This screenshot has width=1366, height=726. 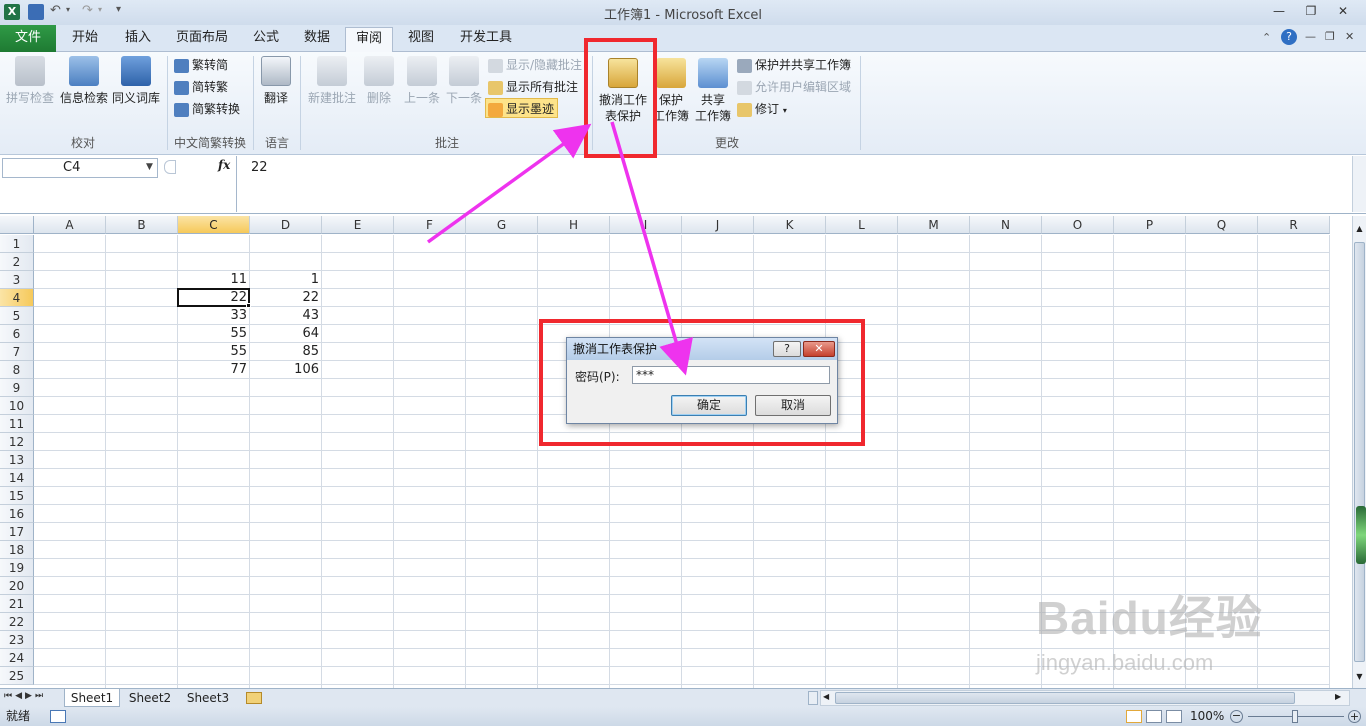 What do you see at coordinates (28, 38) in the screenshot?
I see `tab-file: 文件` at bounding box center [28, 38].